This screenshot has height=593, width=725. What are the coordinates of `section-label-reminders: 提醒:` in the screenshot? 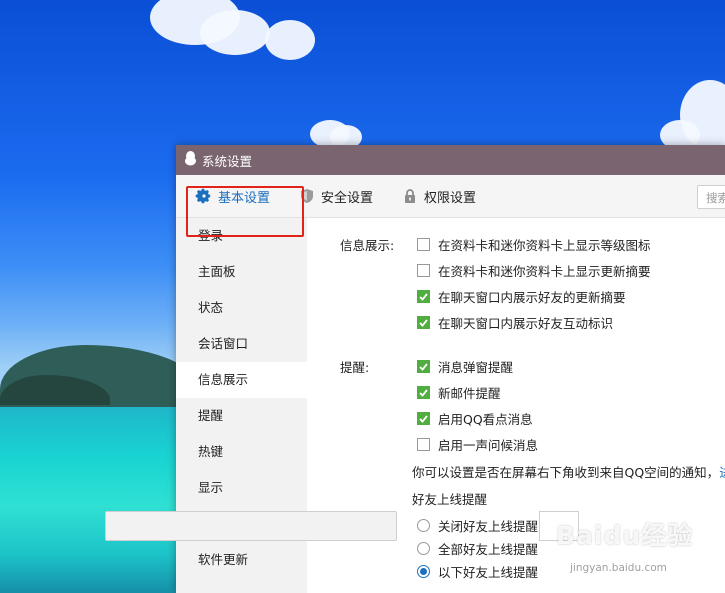 It's located at (355, 367).